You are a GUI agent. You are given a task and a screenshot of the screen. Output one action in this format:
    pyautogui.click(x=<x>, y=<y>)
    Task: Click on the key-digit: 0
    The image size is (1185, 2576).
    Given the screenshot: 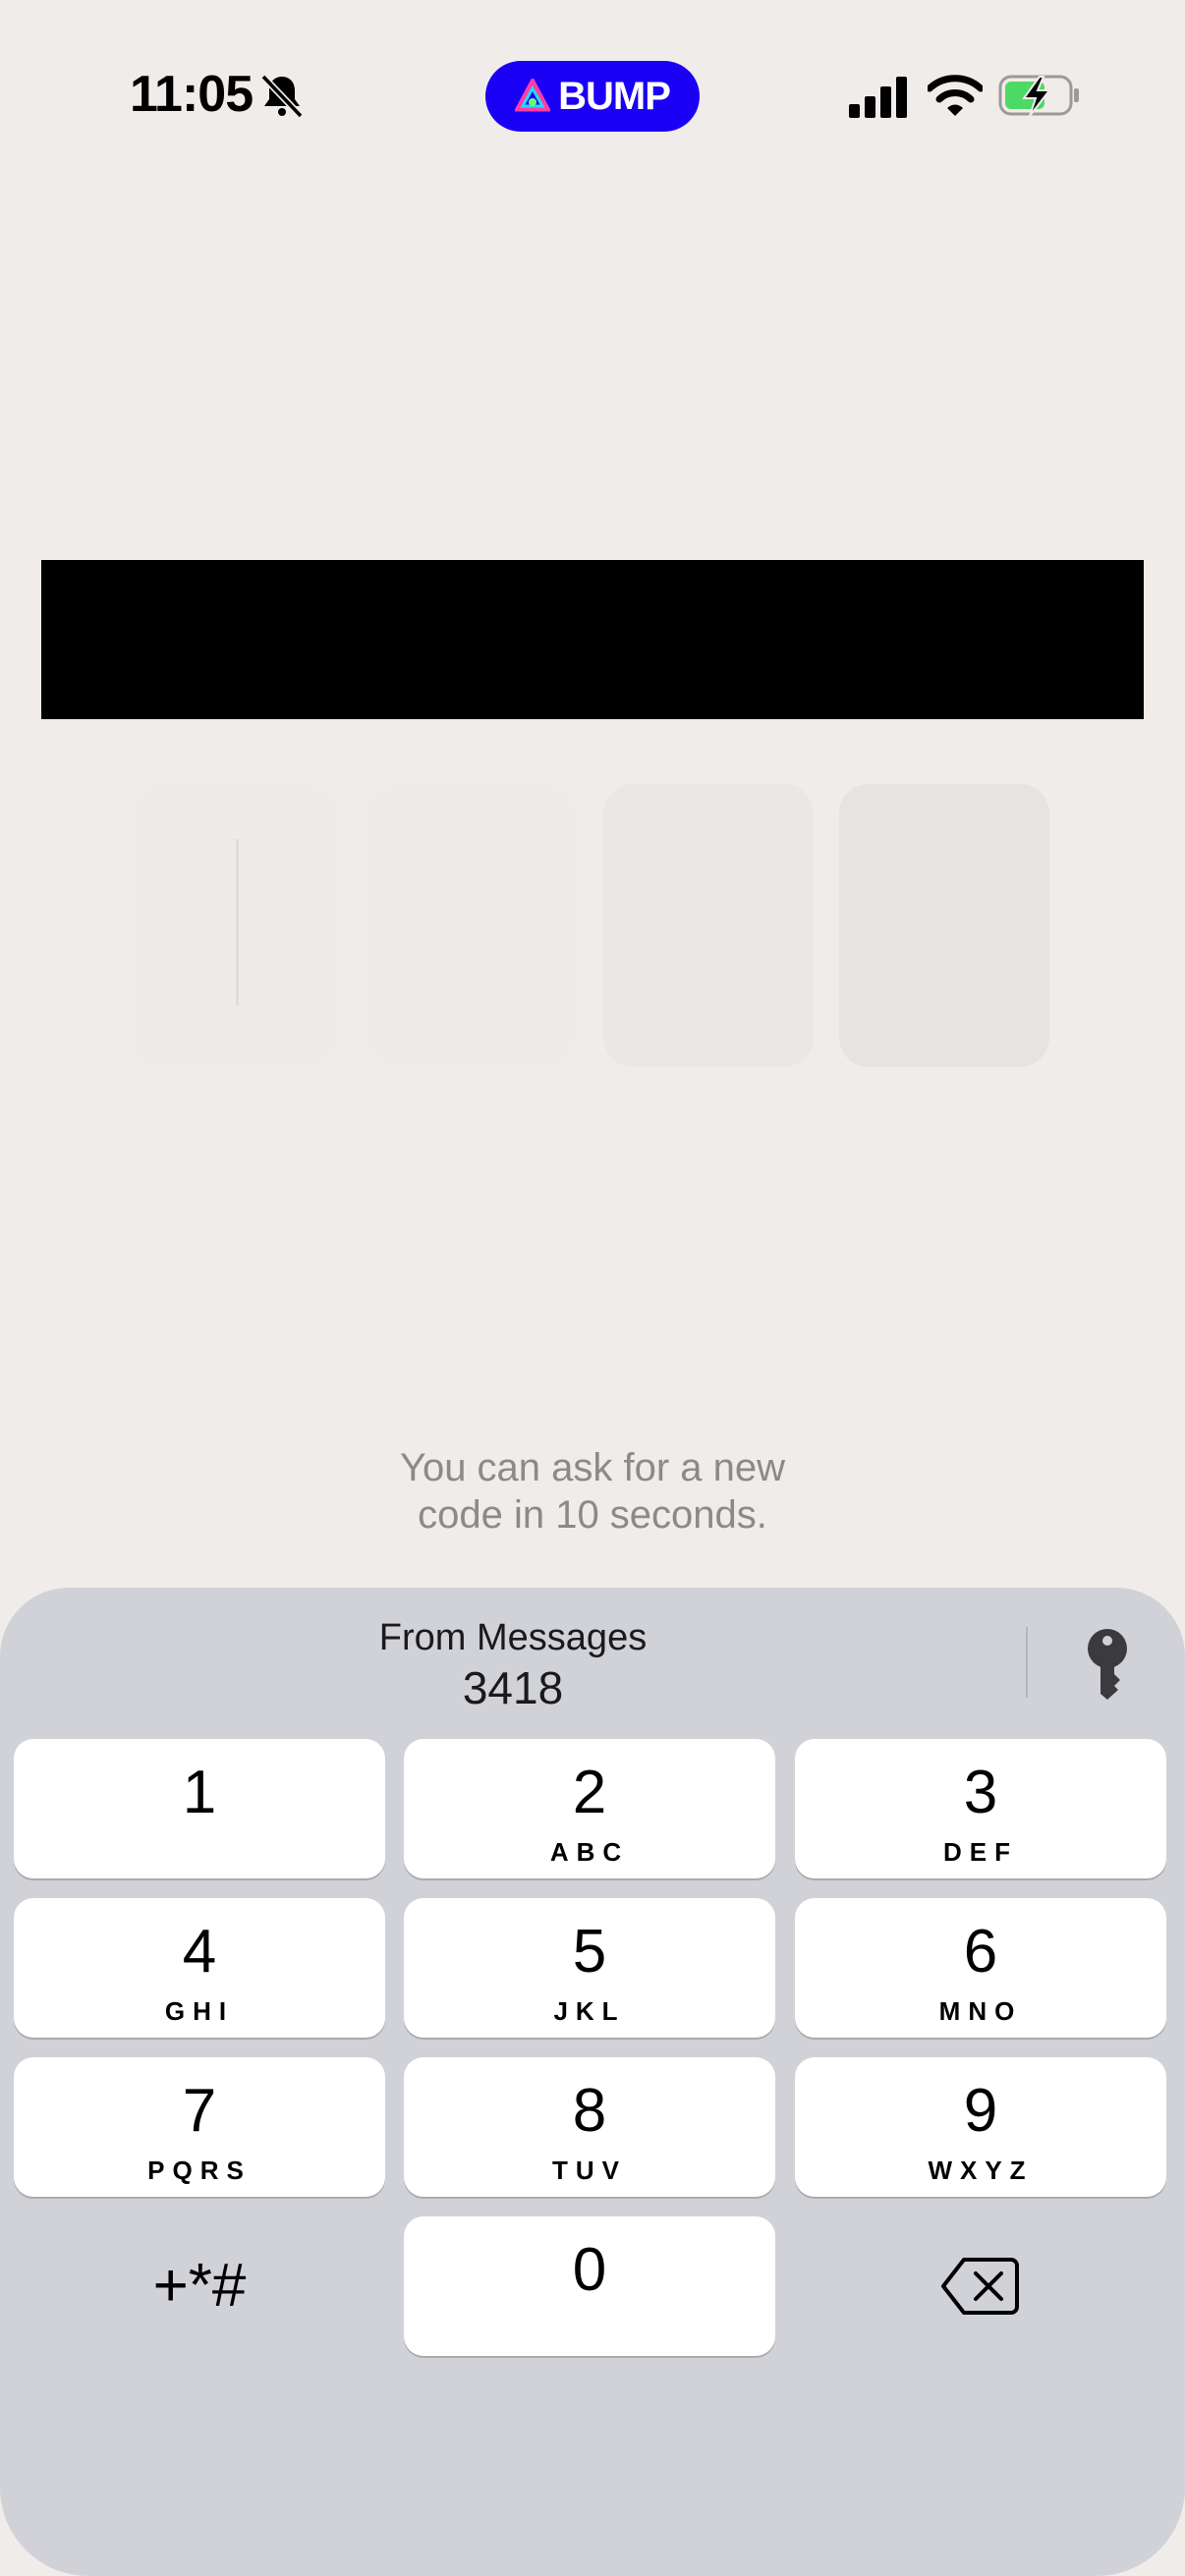 What is the action you would take?
    pyautogui.click(x=590, y=2270)
    